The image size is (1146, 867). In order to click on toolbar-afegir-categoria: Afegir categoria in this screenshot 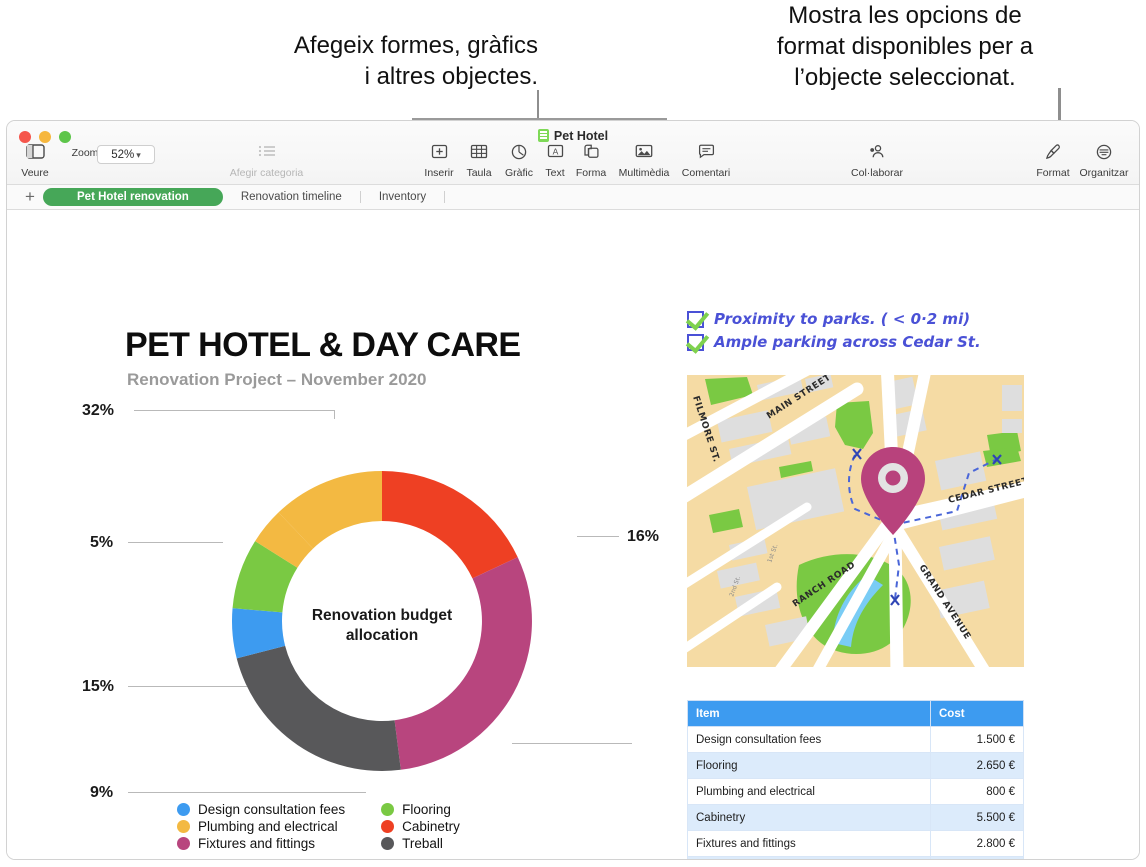, I will do `click(266, 161)`.